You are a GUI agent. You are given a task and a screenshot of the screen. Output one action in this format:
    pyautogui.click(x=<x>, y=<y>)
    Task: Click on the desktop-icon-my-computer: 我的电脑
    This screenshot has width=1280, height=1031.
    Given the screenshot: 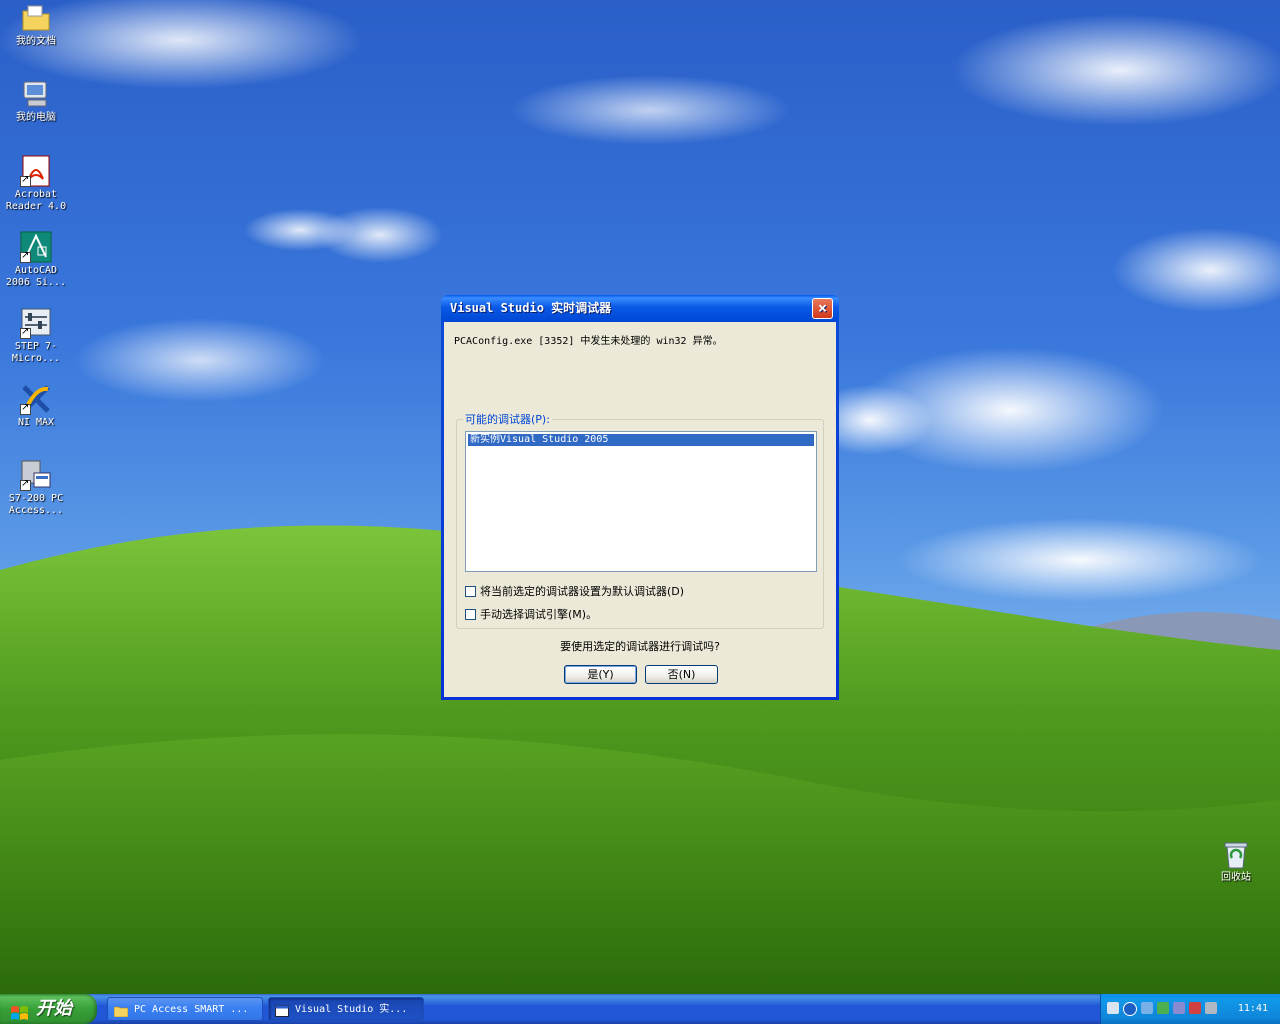 What is the action you would take?
    pyautogui.click(x=36, y=101)
    